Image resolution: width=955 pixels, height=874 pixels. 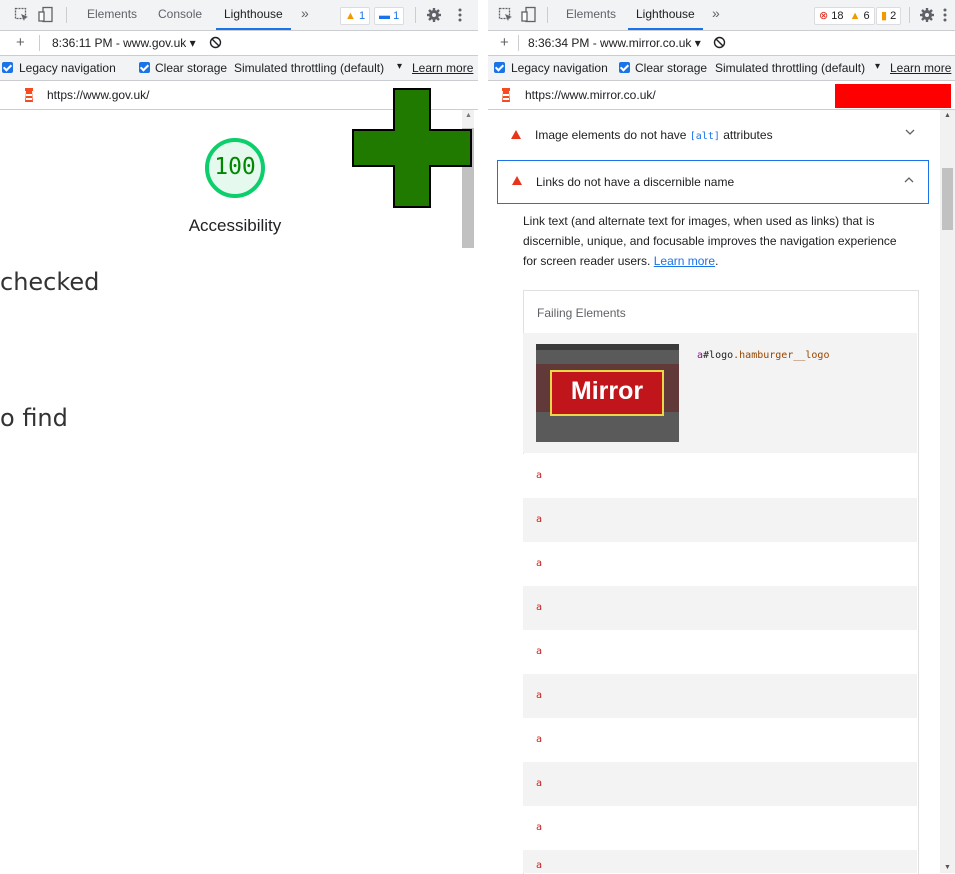 I want to click on learn-more-arrow-icon: ▾, so click(x=400, y=66).